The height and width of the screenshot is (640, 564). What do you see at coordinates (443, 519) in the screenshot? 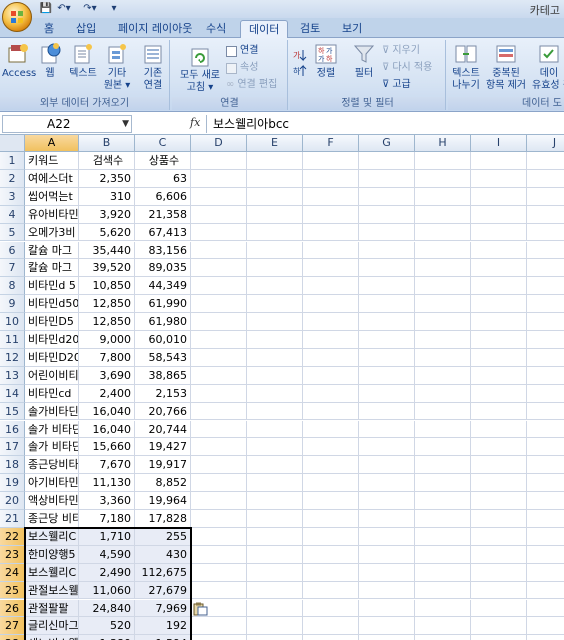
I see `cell-h21` at bounding box center [443, 519].